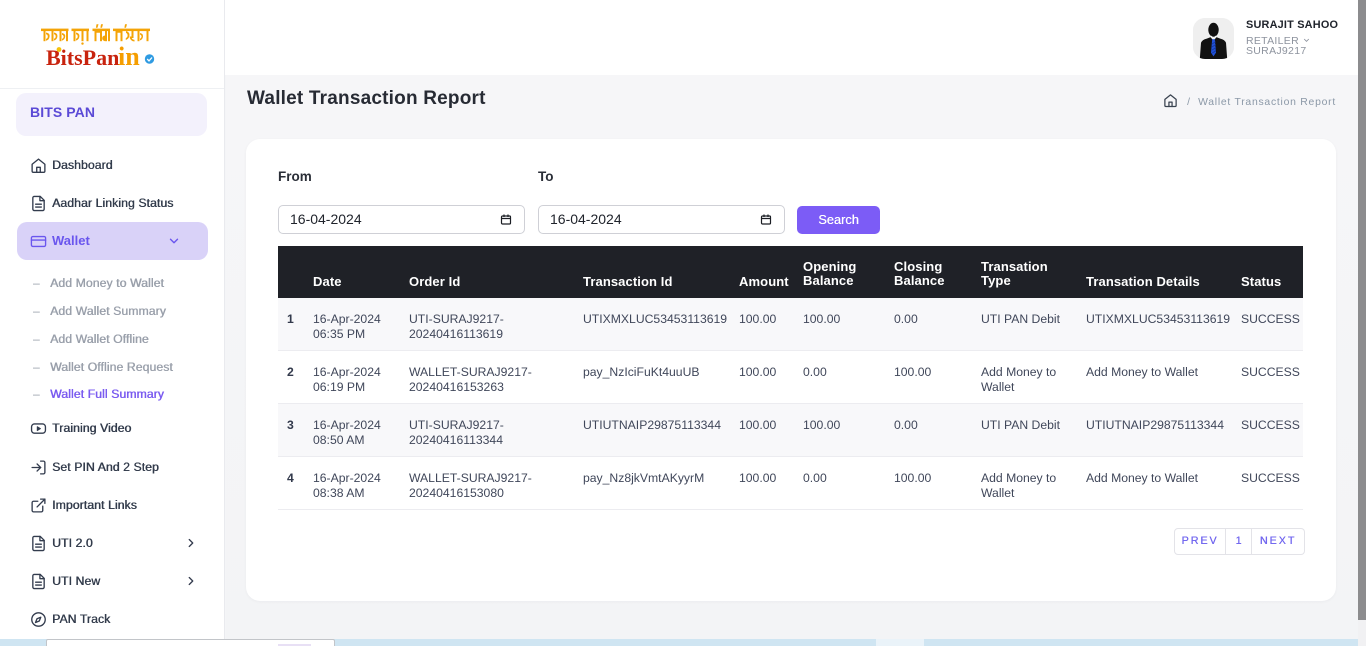  Describe the element at coordinates (129, 56) in the screenshot. I see `svg-text: in` at that location.